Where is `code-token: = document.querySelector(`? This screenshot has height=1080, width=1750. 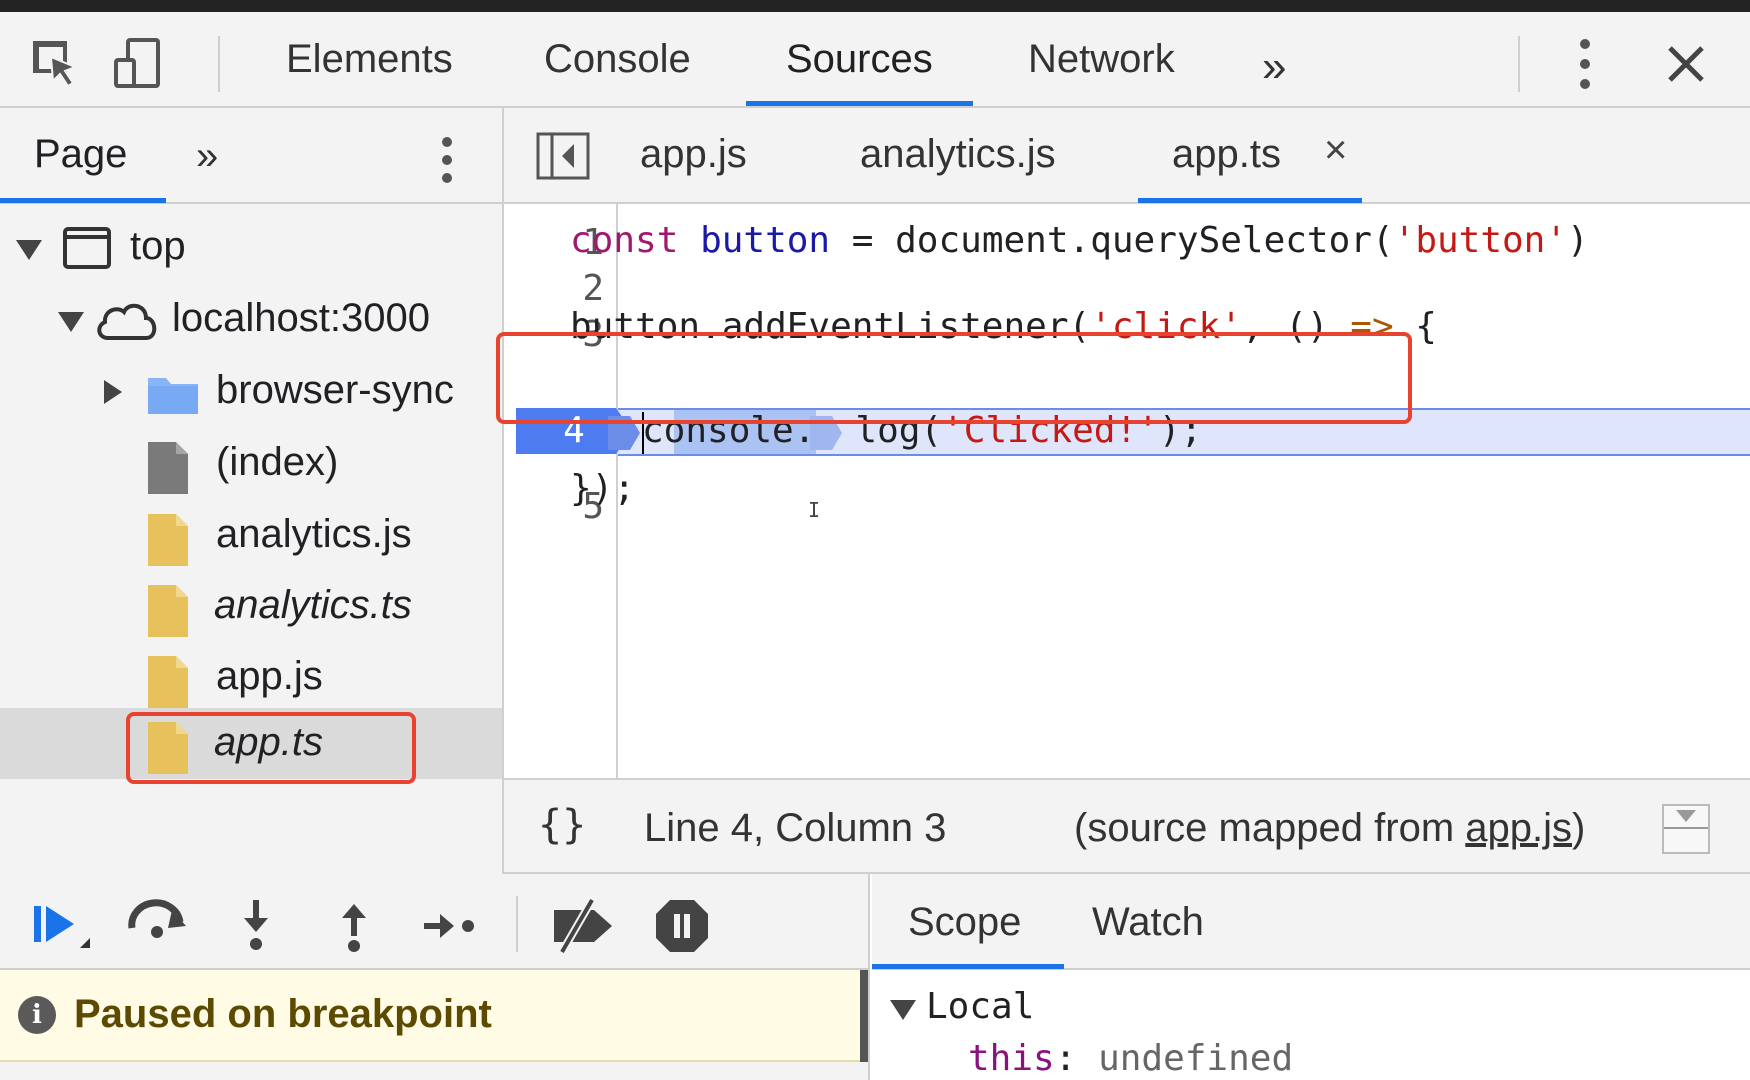
code-token: = document.querySelector( is located at coordinates (1112, 240).